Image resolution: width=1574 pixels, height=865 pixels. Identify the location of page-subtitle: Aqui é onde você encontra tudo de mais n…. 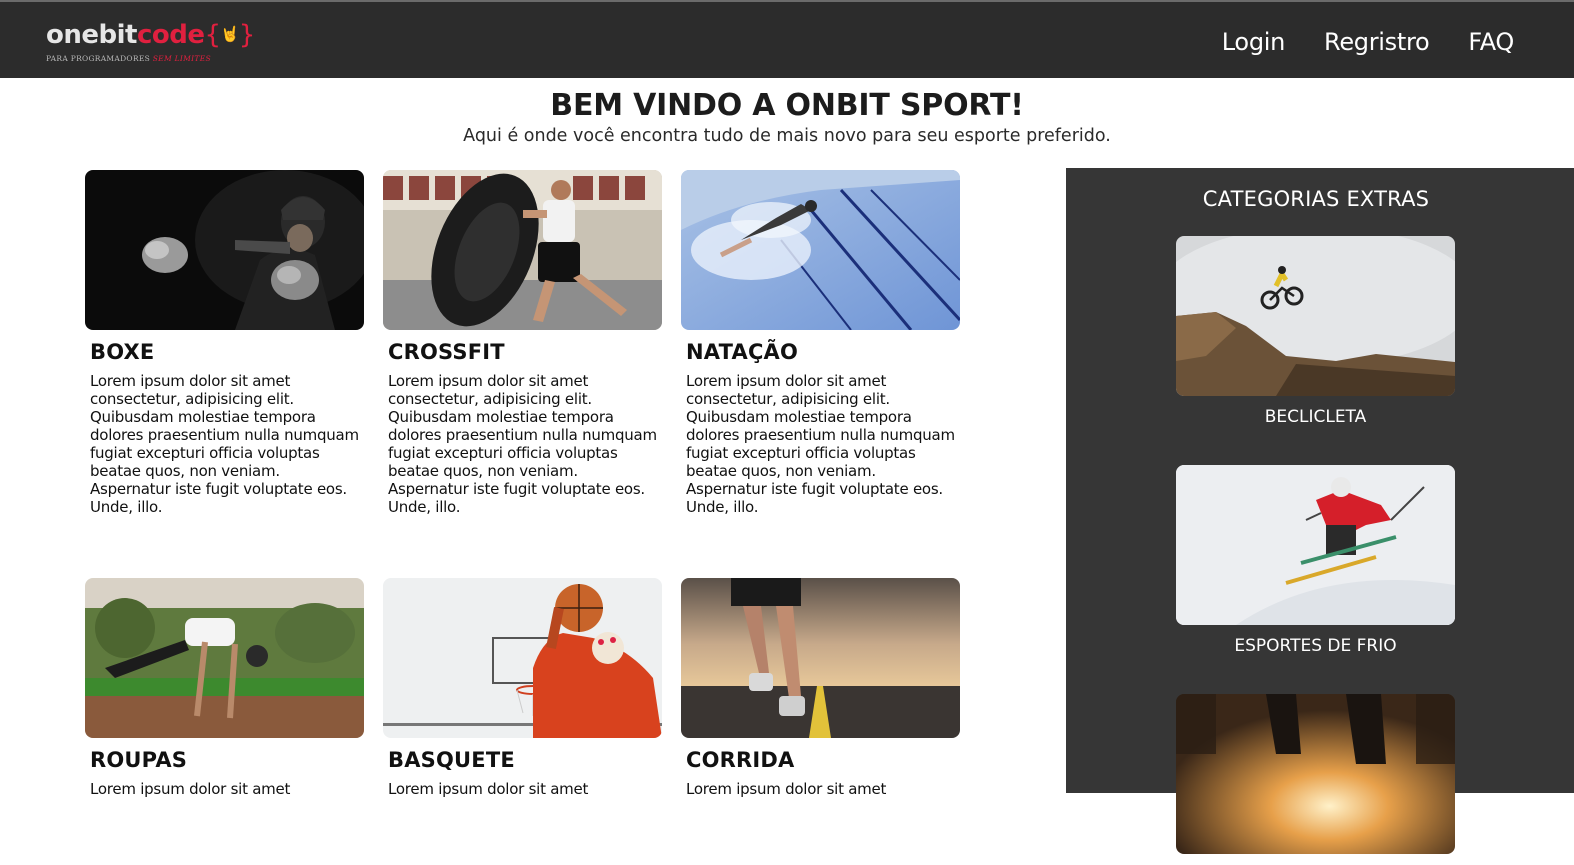
(787, 136).